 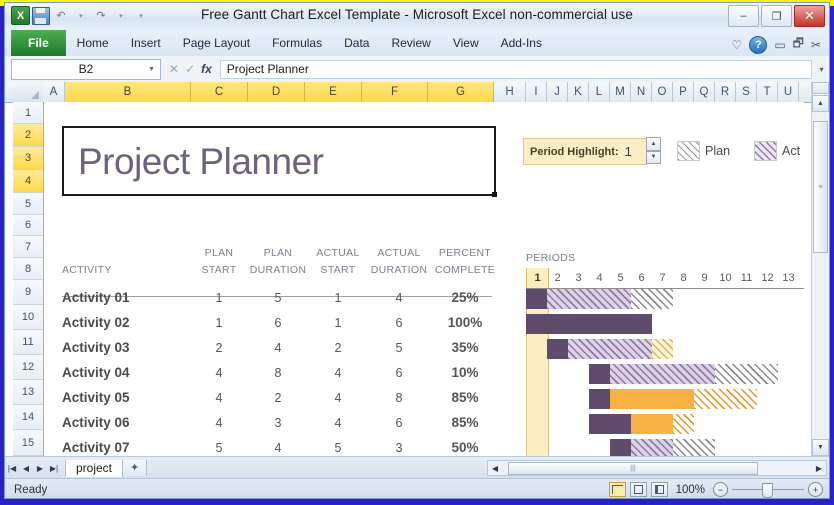 I want to click on period-13: 13, so click(x=788, y=278).